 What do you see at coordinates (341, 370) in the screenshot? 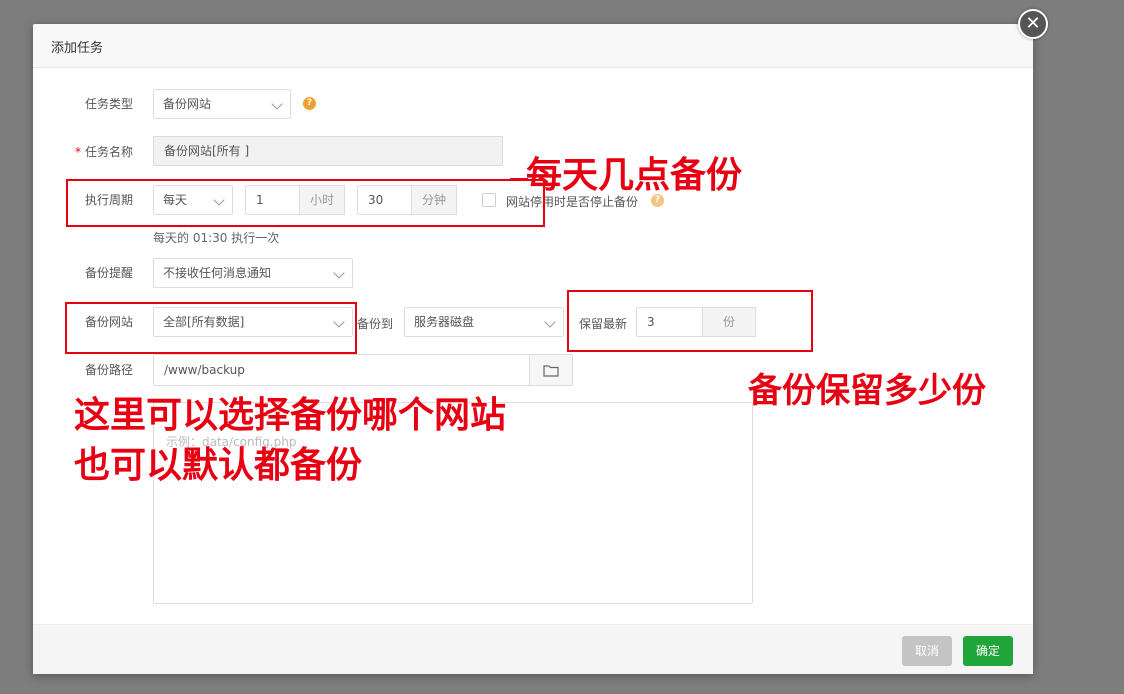
I see `backup-path-input: /www/backup` at bounding box center [341, 370].